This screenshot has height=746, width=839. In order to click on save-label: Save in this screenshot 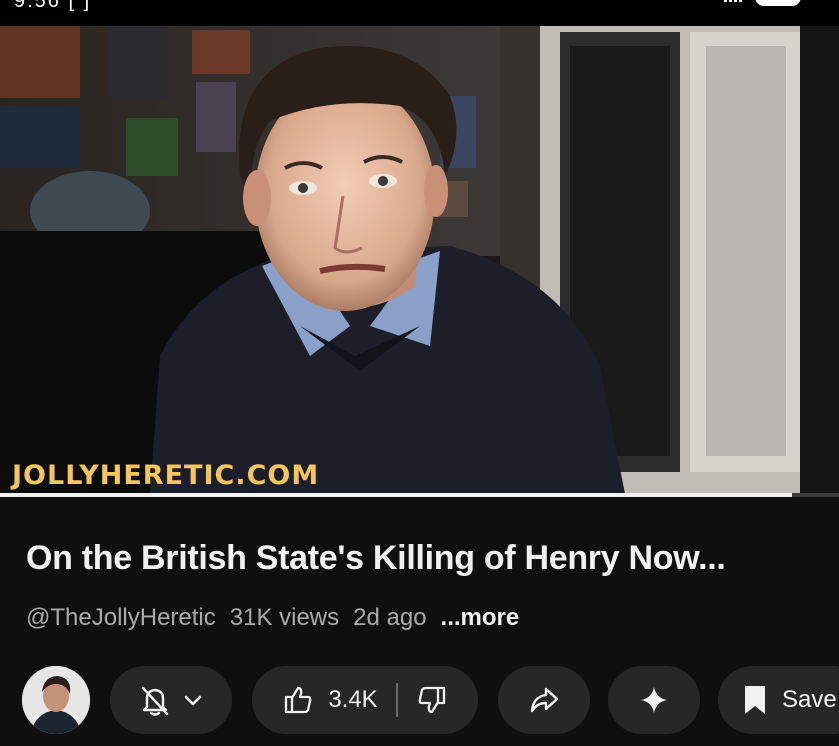, I will do `click(809, 699)`.